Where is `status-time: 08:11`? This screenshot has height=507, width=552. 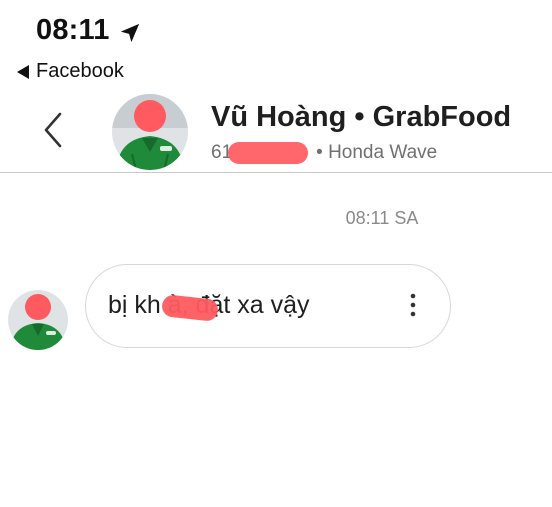 status-time: 08:11 is located at coordinates (73, 30).